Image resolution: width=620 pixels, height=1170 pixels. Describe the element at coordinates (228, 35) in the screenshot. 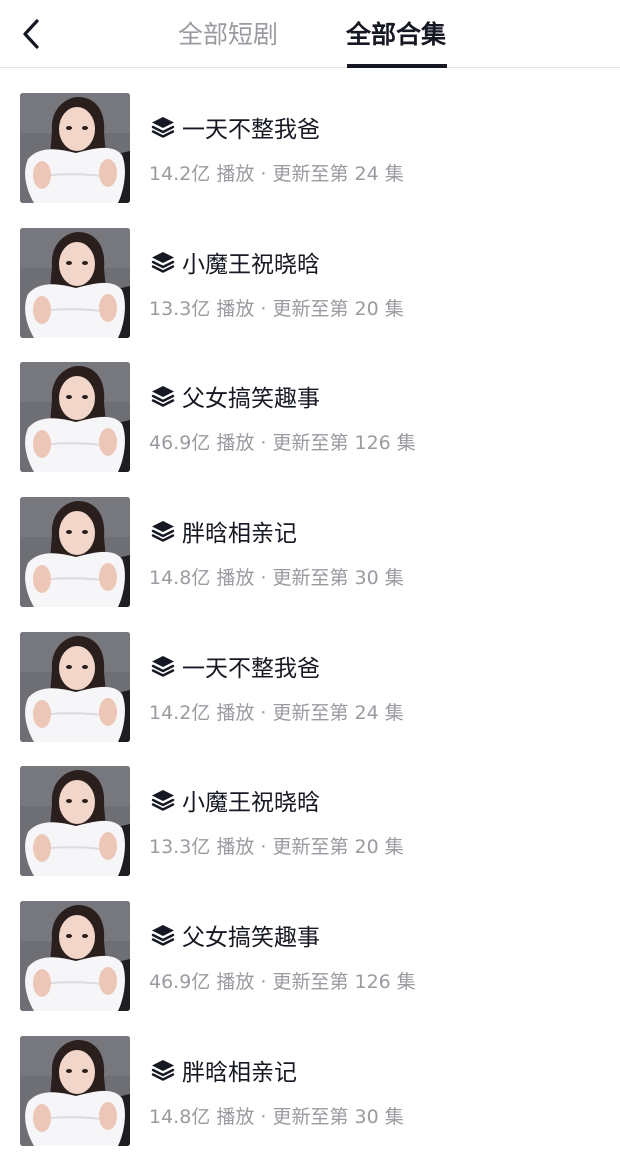

I see `tab-all-short-dramas: 全部短剧` at that location.